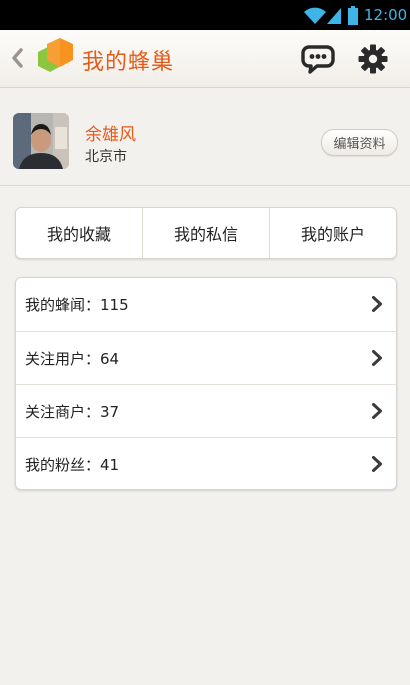 The width and height of the screenshot is (410, 685). What do you see at coordinates (359, 142) in the screenshot?
I see `edit-profile-button: 编辑资料` at bounding box center [359, 142].